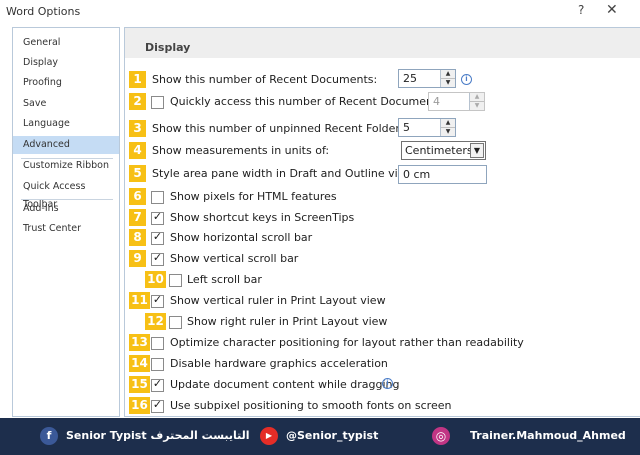 This screenshot has height=455, width=640. What do you see at coordinates (265, 79) in the screenshot?
I see `recent-documents-label: Show this number of Recent Documents:` at bounding box center [265, 79].